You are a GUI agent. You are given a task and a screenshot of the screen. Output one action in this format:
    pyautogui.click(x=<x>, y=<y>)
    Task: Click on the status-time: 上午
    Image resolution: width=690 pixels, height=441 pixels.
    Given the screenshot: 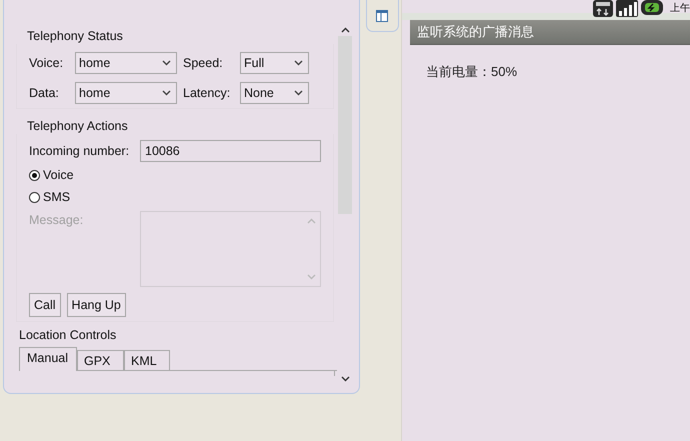 What is the action you would take?
    pyautogui.click(x=680, y=9)
    